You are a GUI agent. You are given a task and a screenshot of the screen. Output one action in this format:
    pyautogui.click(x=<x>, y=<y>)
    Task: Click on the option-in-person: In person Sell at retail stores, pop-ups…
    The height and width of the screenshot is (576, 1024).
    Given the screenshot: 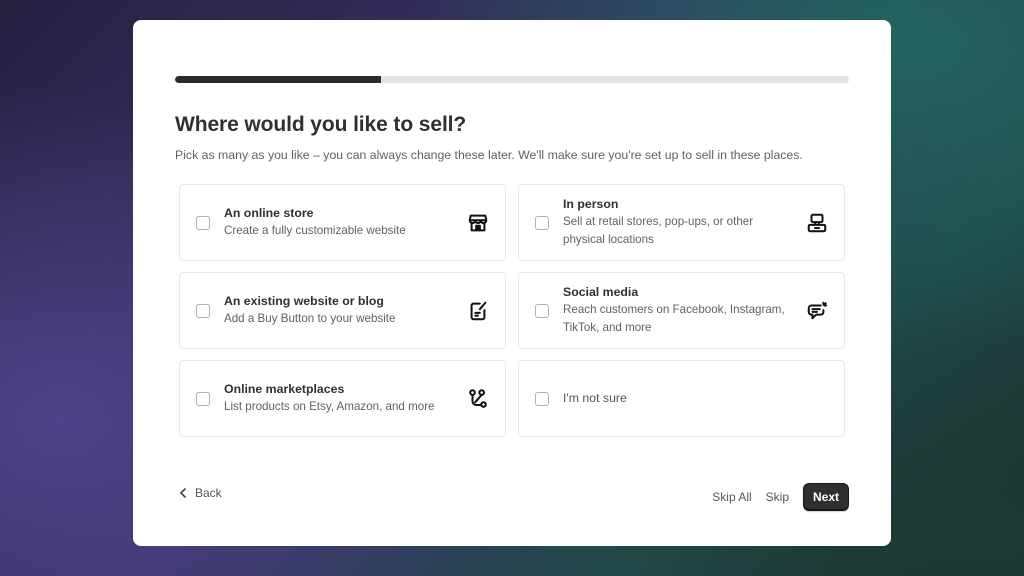 What is the action you would take?
    pyautogui.click(x=681, y=222)
    